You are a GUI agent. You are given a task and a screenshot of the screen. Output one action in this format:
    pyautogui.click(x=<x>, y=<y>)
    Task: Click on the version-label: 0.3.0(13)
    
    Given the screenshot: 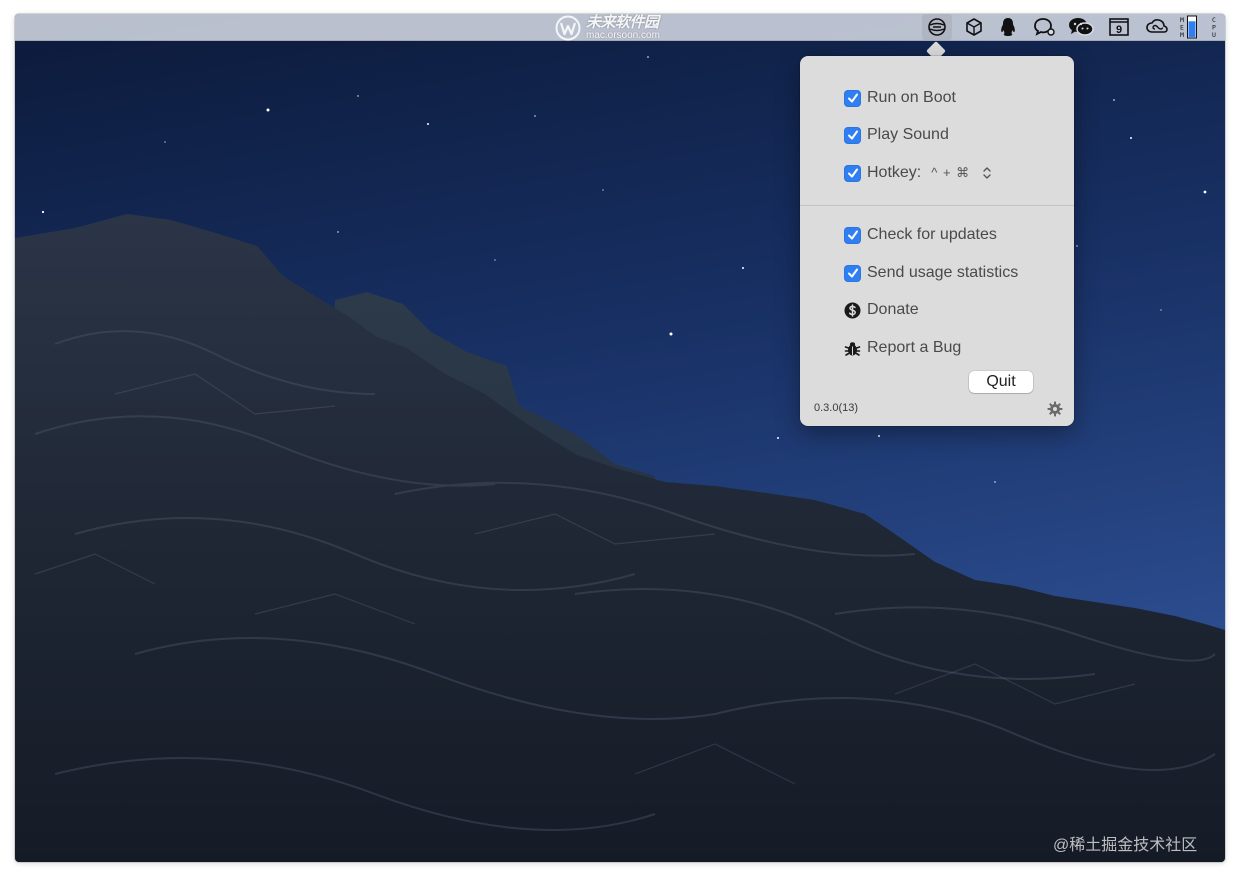 What is the action you would take?
    pyautogui.click(x=836, y=408)
    